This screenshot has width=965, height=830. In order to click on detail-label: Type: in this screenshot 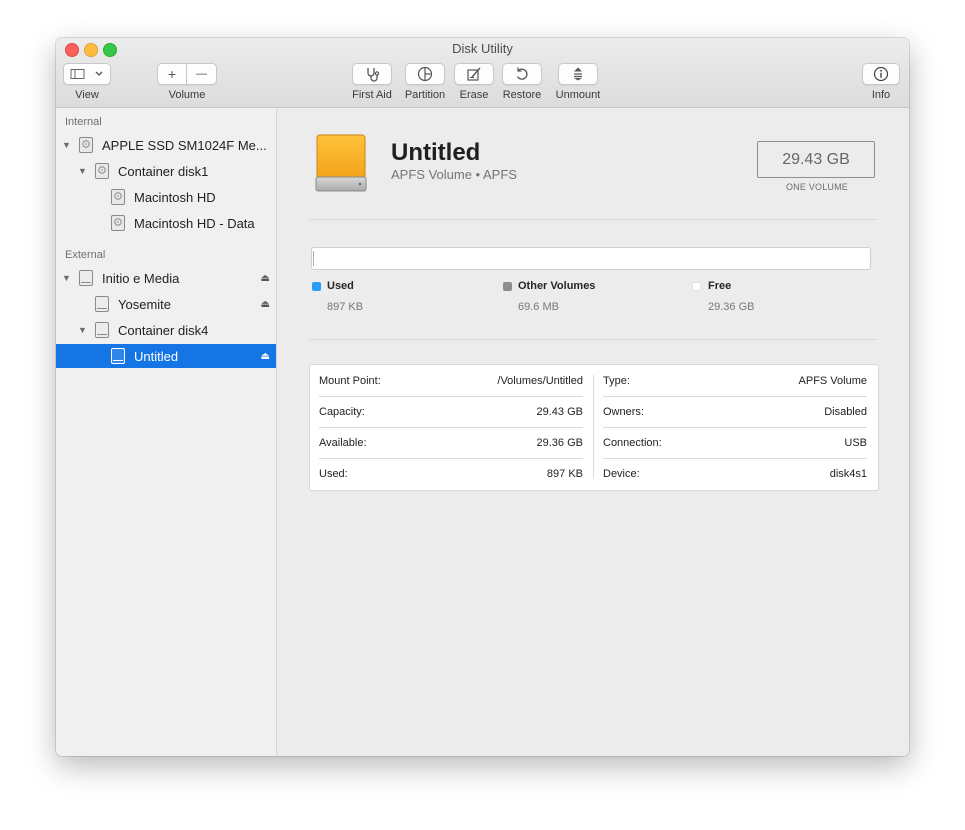, I will do `click(616, 380)`.